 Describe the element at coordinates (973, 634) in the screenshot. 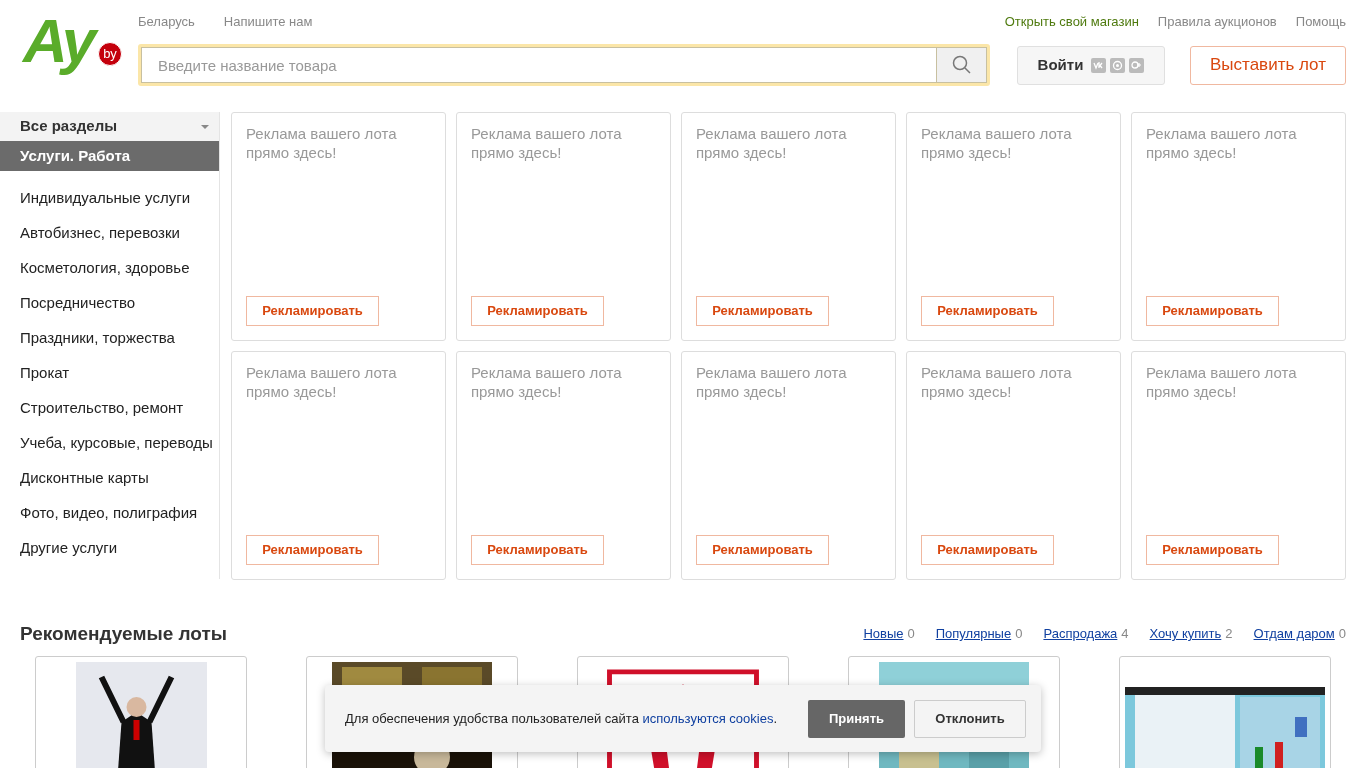

I see `filter-link: Популярные` at that location.